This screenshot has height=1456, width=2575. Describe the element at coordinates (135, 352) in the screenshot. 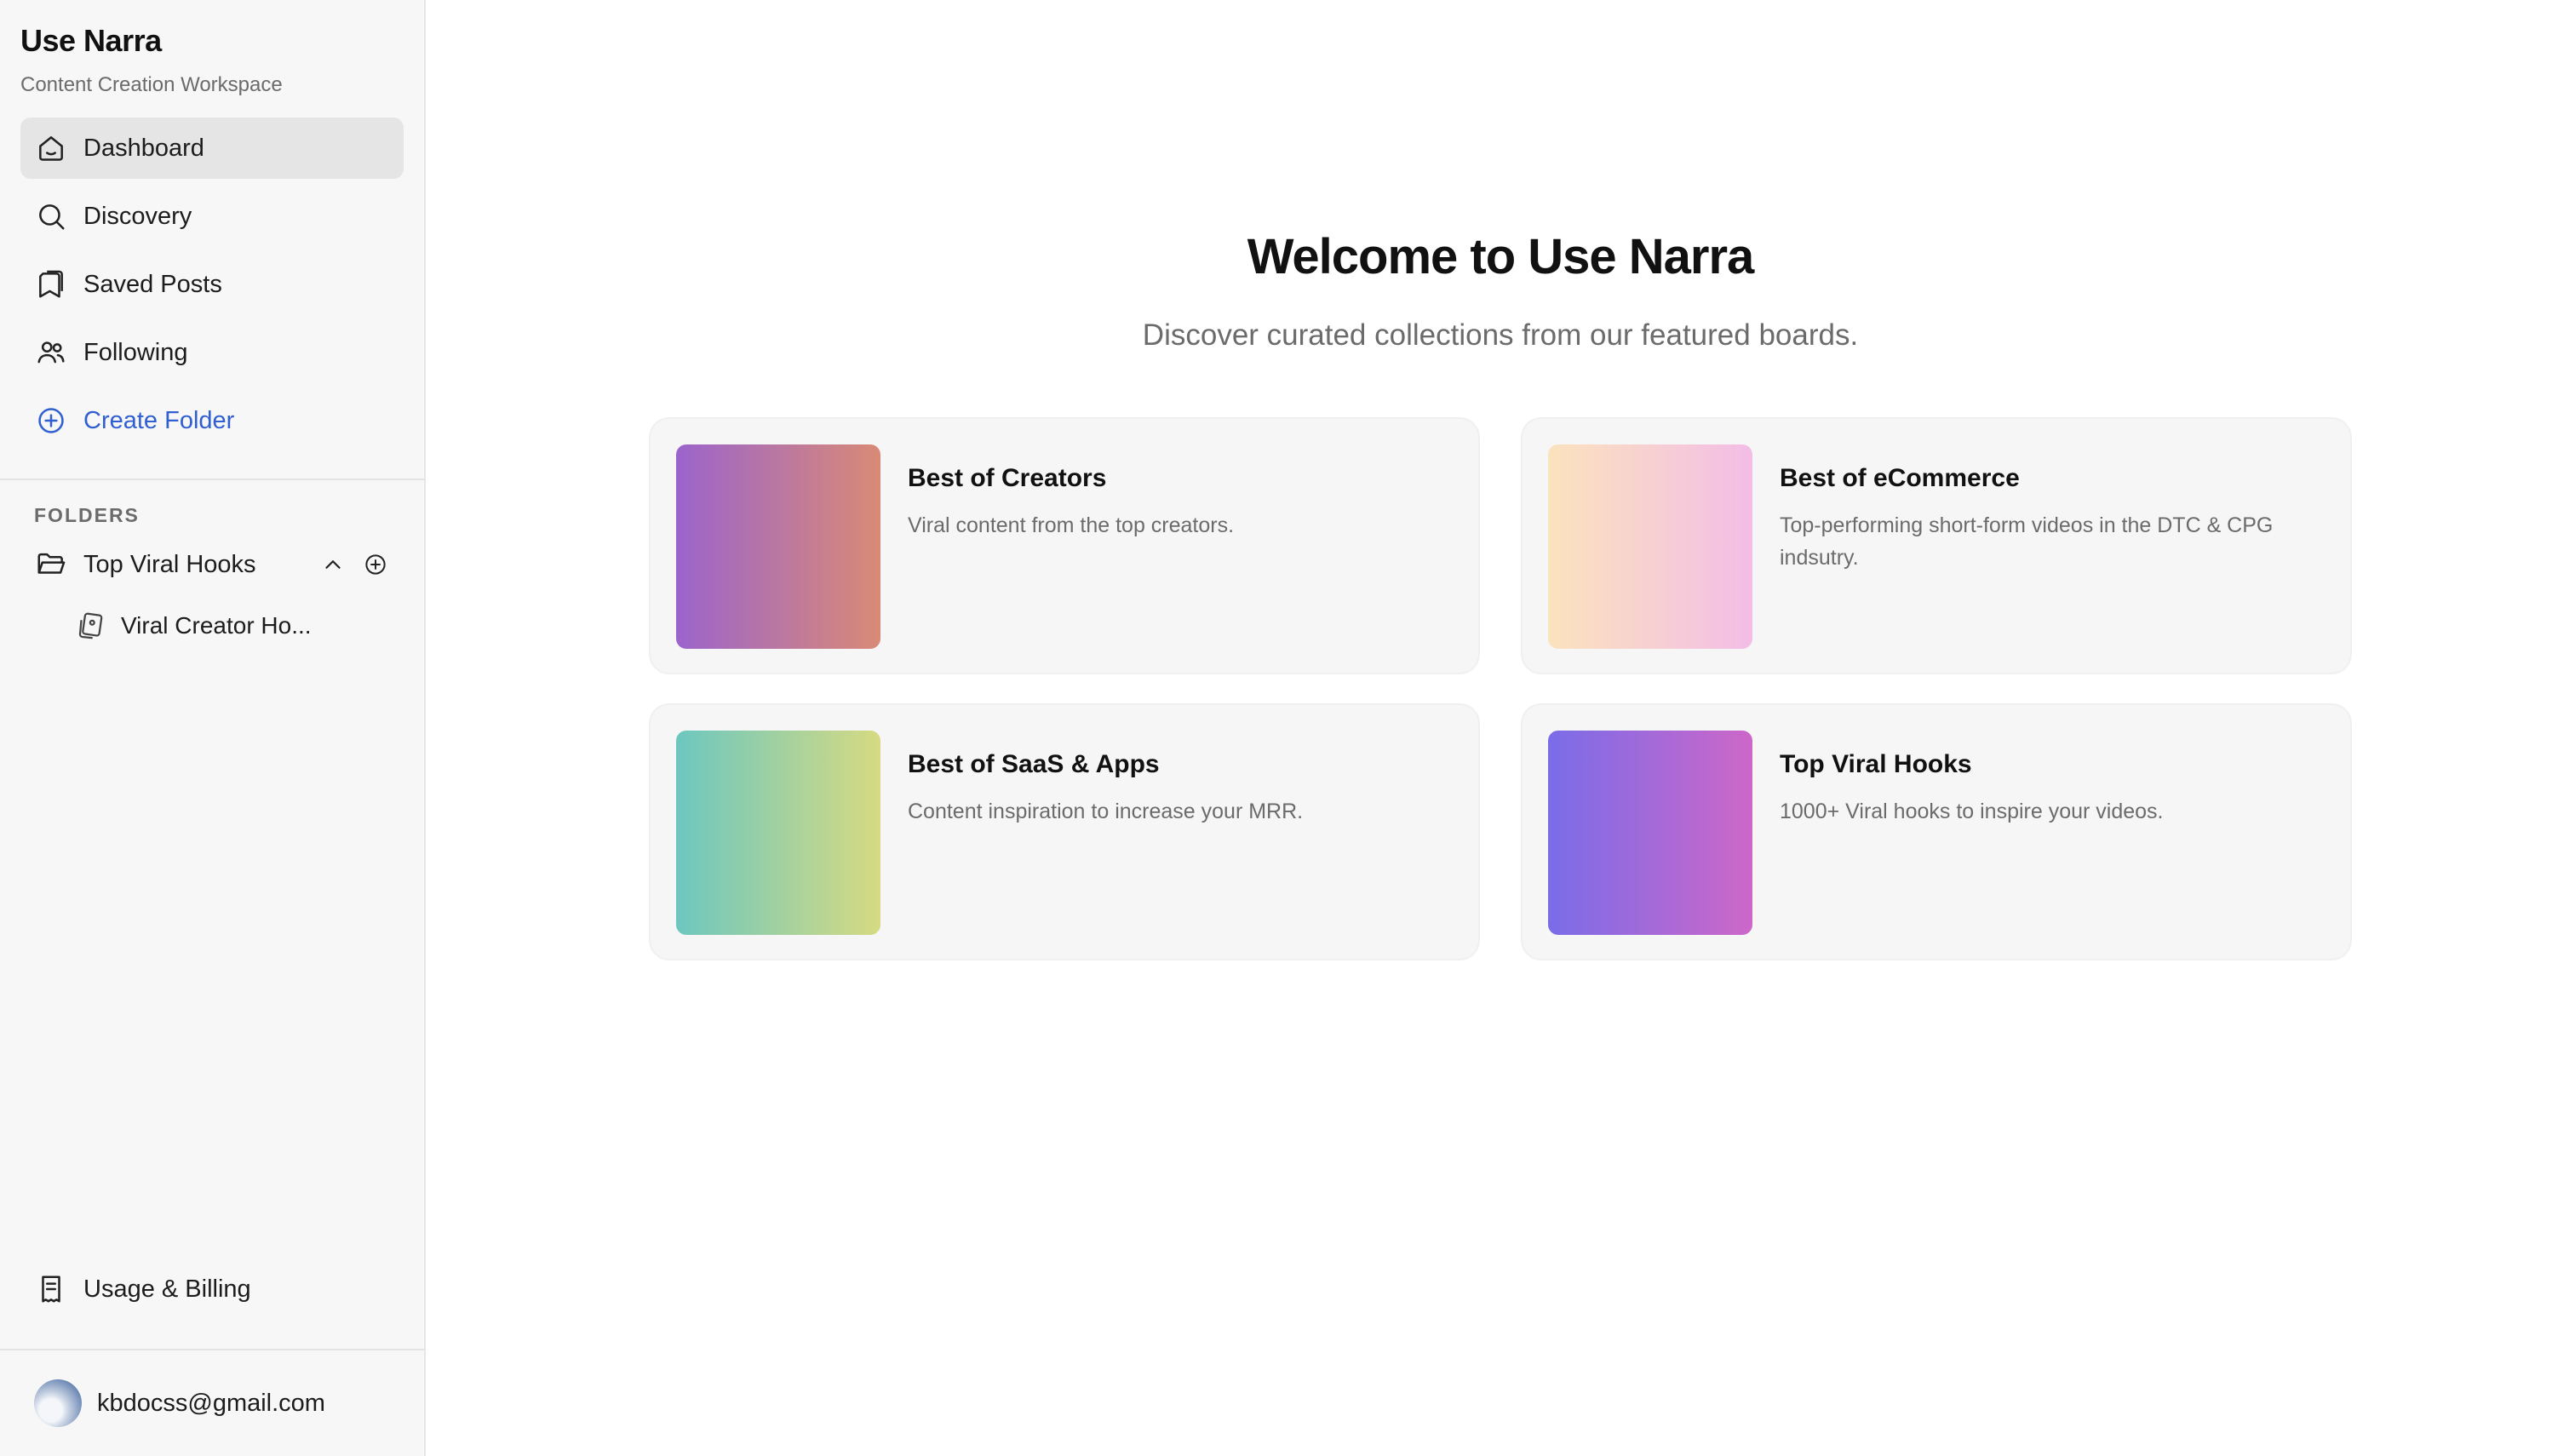

I see `nav-label-following: Following` at that location.